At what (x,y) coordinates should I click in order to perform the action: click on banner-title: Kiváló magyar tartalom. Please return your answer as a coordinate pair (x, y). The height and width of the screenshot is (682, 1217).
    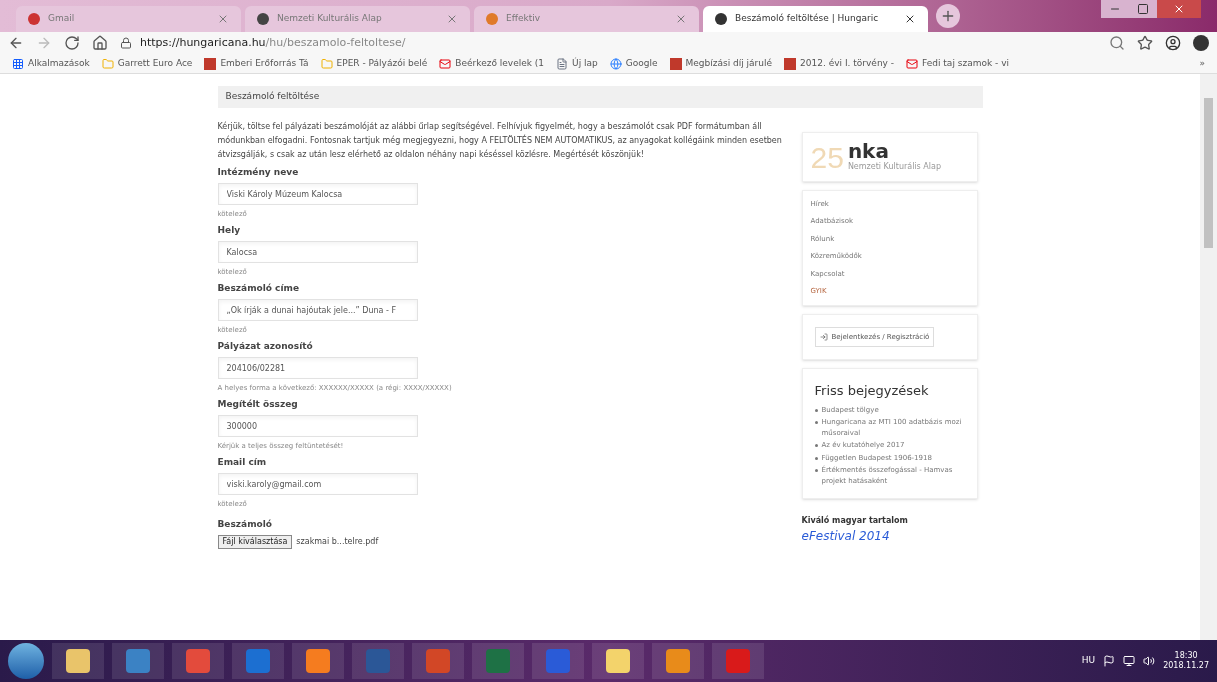
    Looking at the image, I should click on (855, 521).